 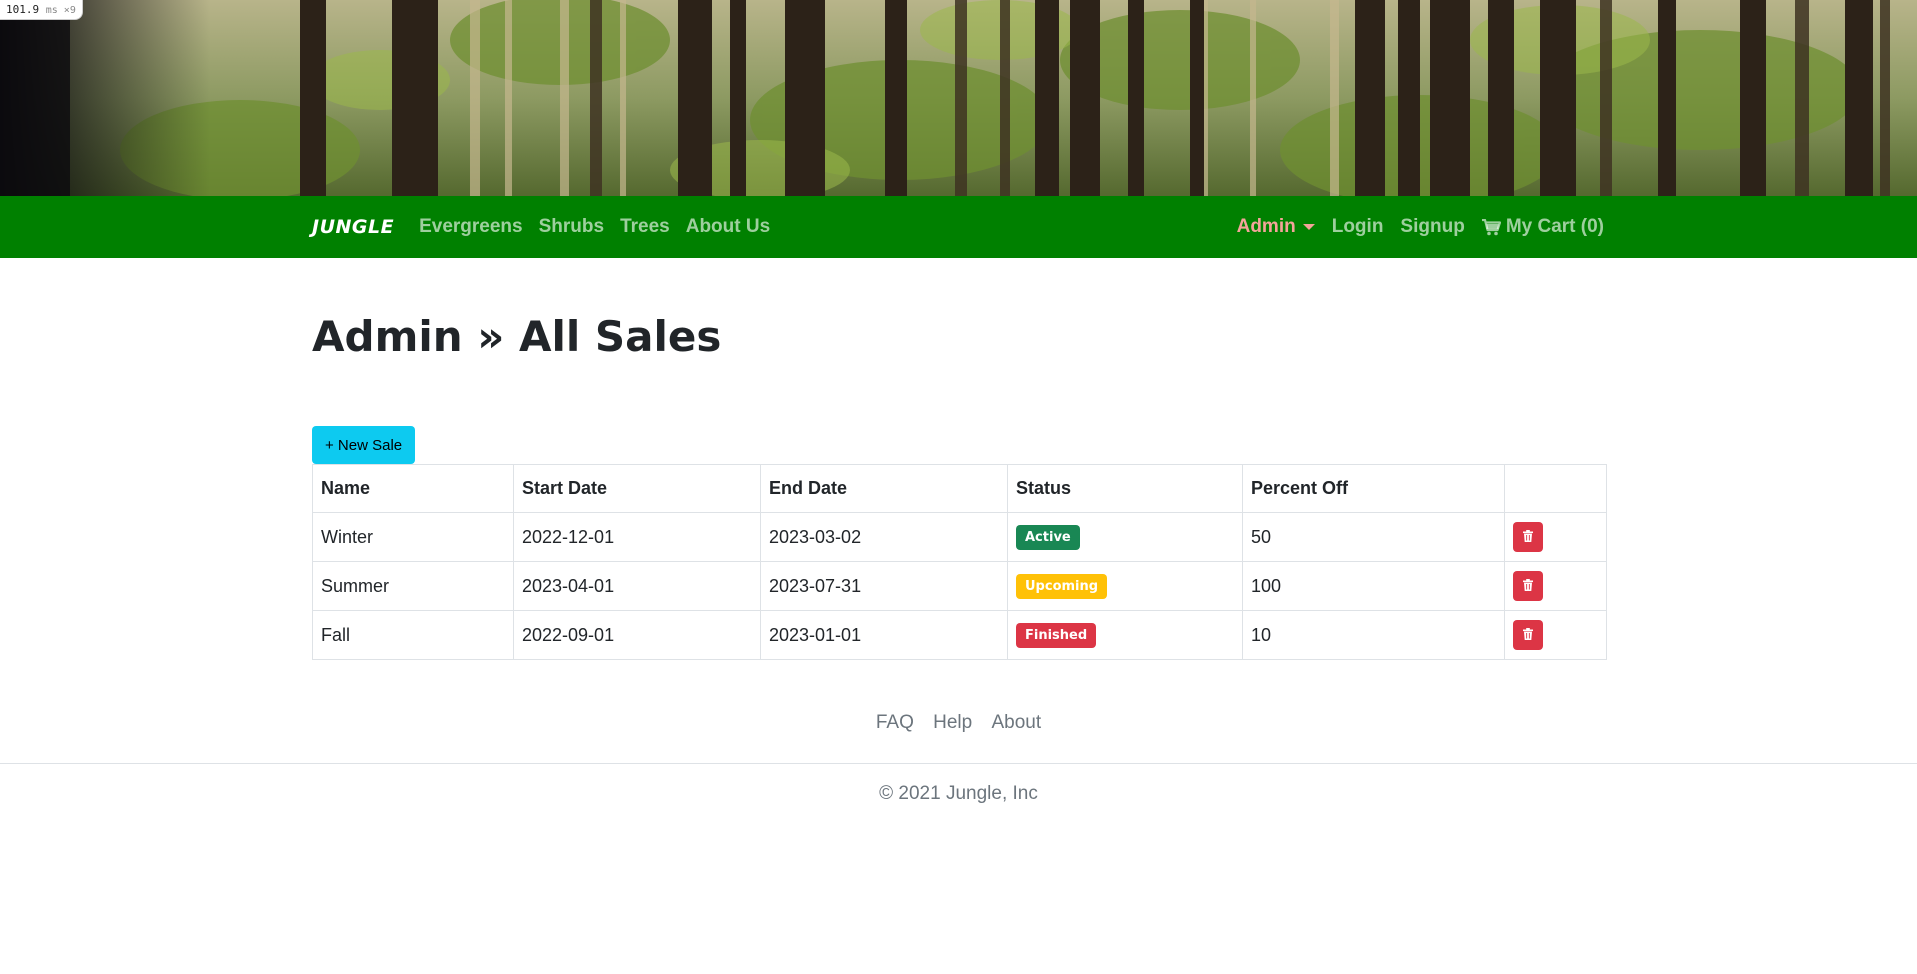 What do you see at coordinates (413, 586) in the screenshot?
I see `cell-name: Summer` at bounding box center [413, 586].